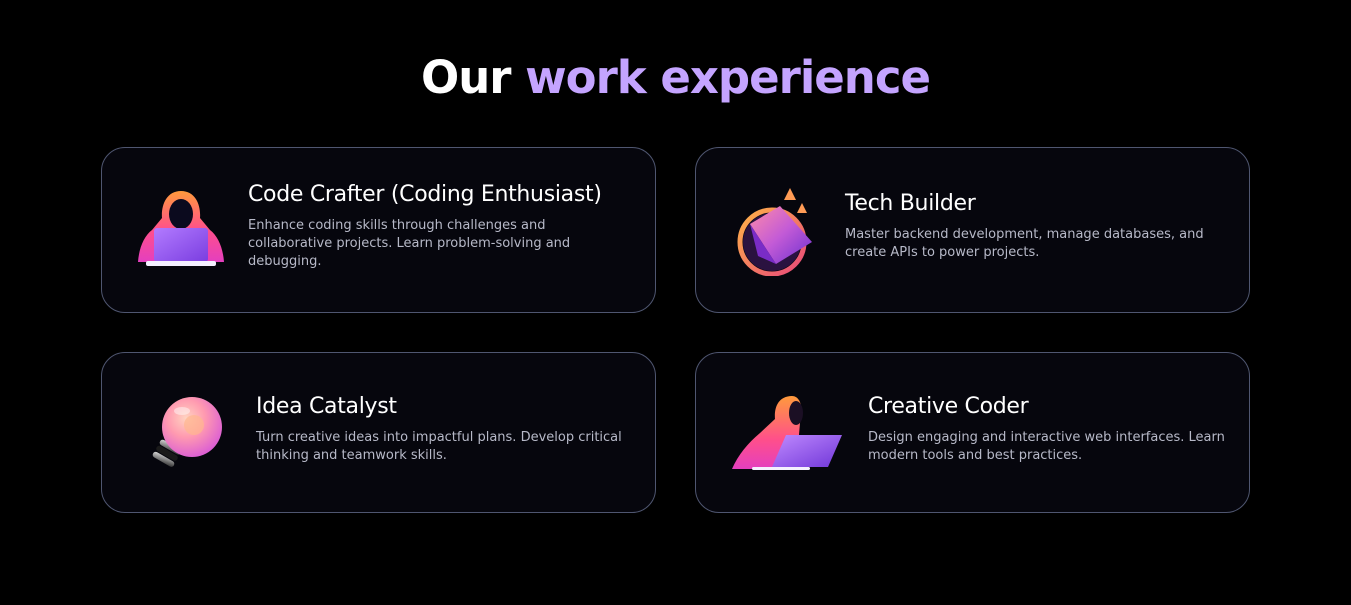 The height and width of the screenshot is (605, 1351). Describe the element at coordinates (181, 230) in the screenshot. I see `hooded-coder-icon` at that location.